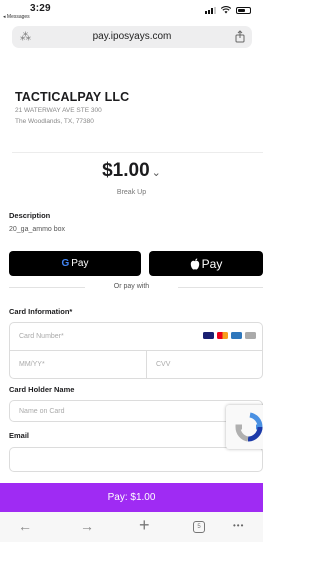 This screenshot has width=320, height=562. What do you see at coordinates (229, 335) in the screenshot?
I see `card-brands` at bounding box center [229, 335].